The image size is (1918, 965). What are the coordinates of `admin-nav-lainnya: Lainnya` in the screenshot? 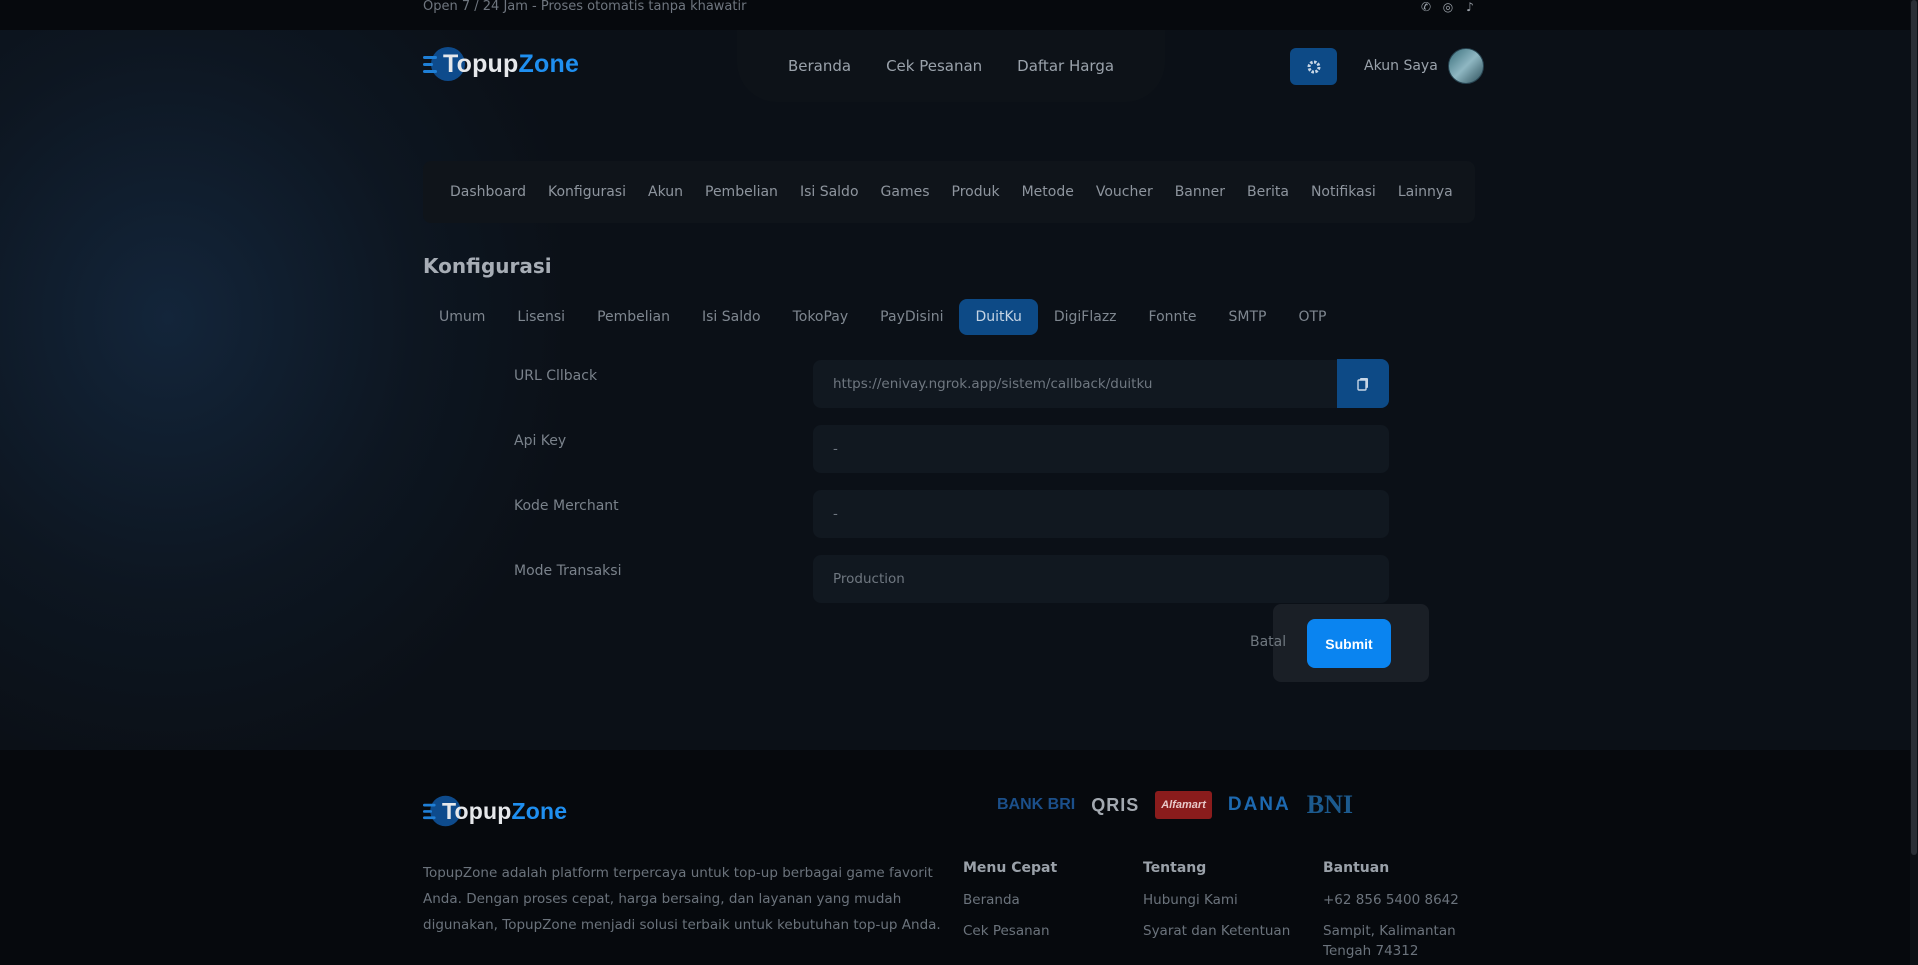 It's located at (1425, 192).